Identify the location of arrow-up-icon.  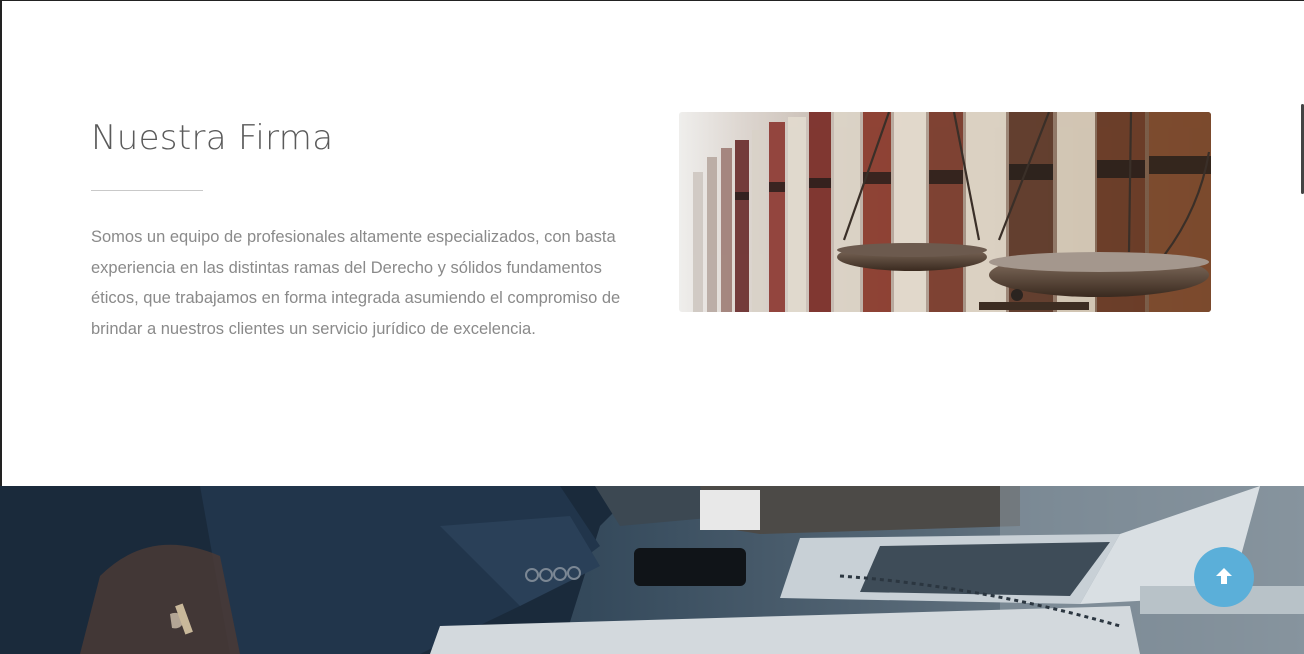
(1224, 577).